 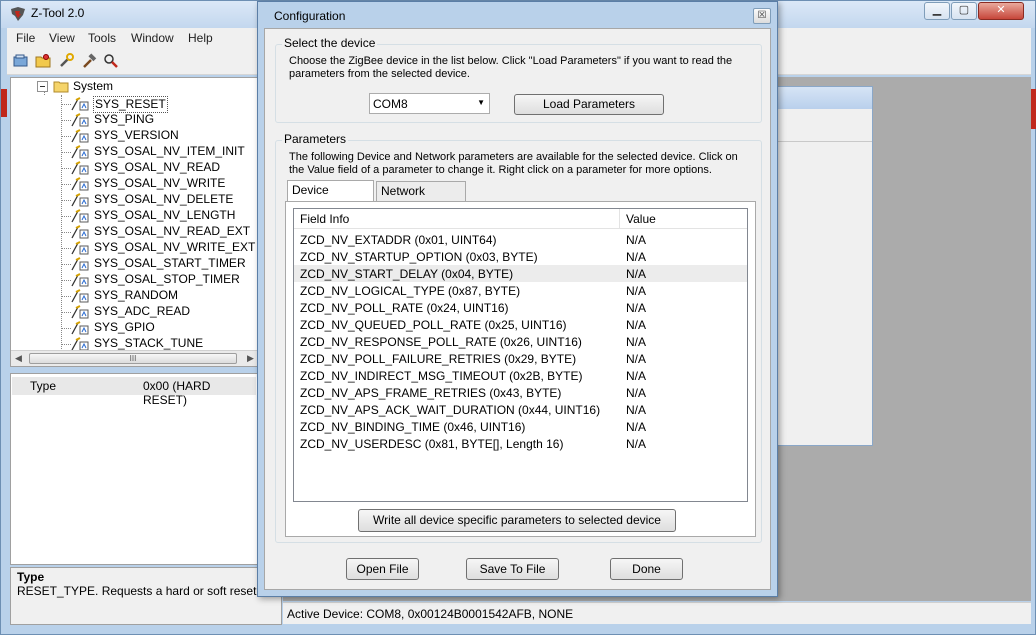 I want to click on com-port-value: COM8, so click(x=390, y=104).